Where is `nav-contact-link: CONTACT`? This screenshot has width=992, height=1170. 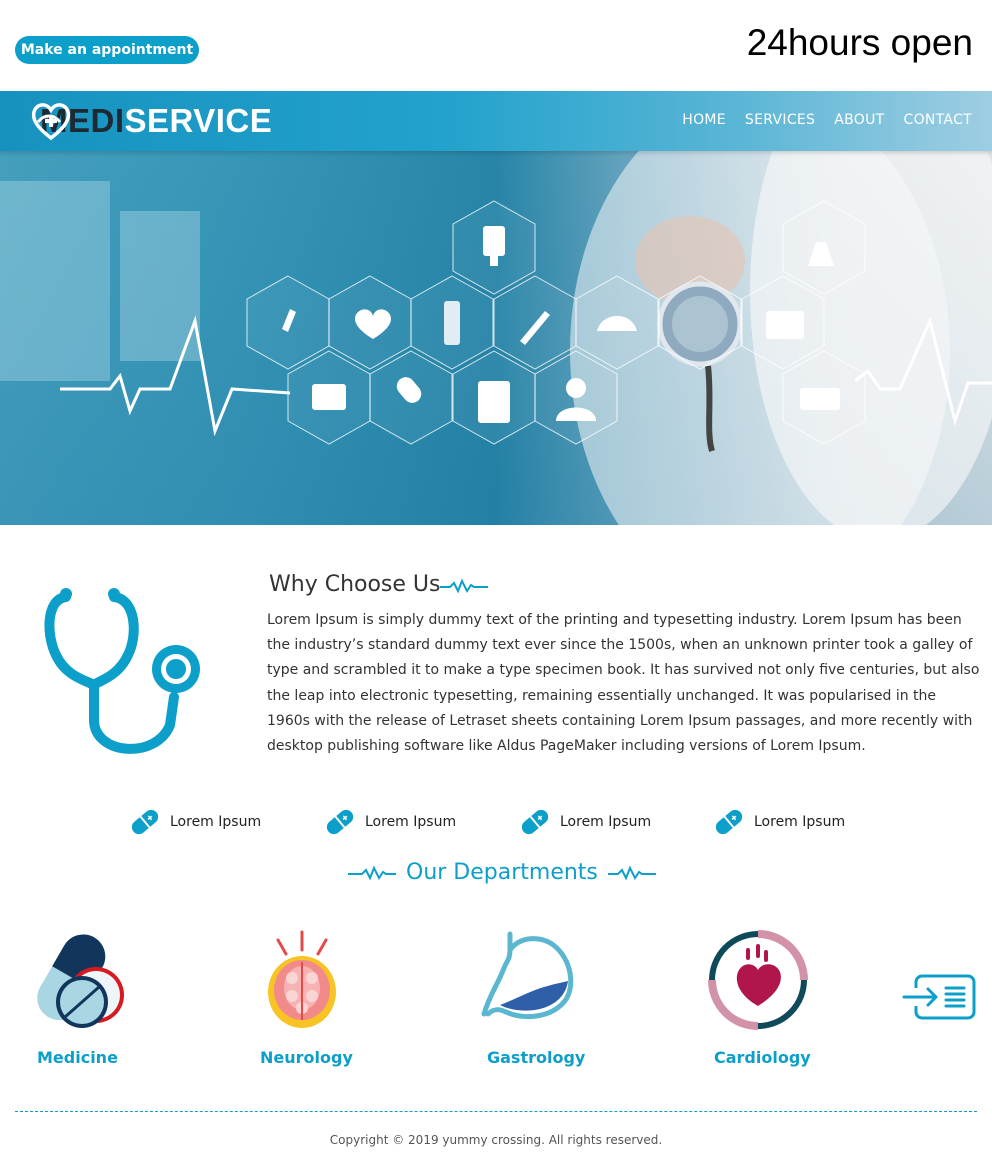
nav-contact-link: CONTACT is located at coordinates (938, 120).